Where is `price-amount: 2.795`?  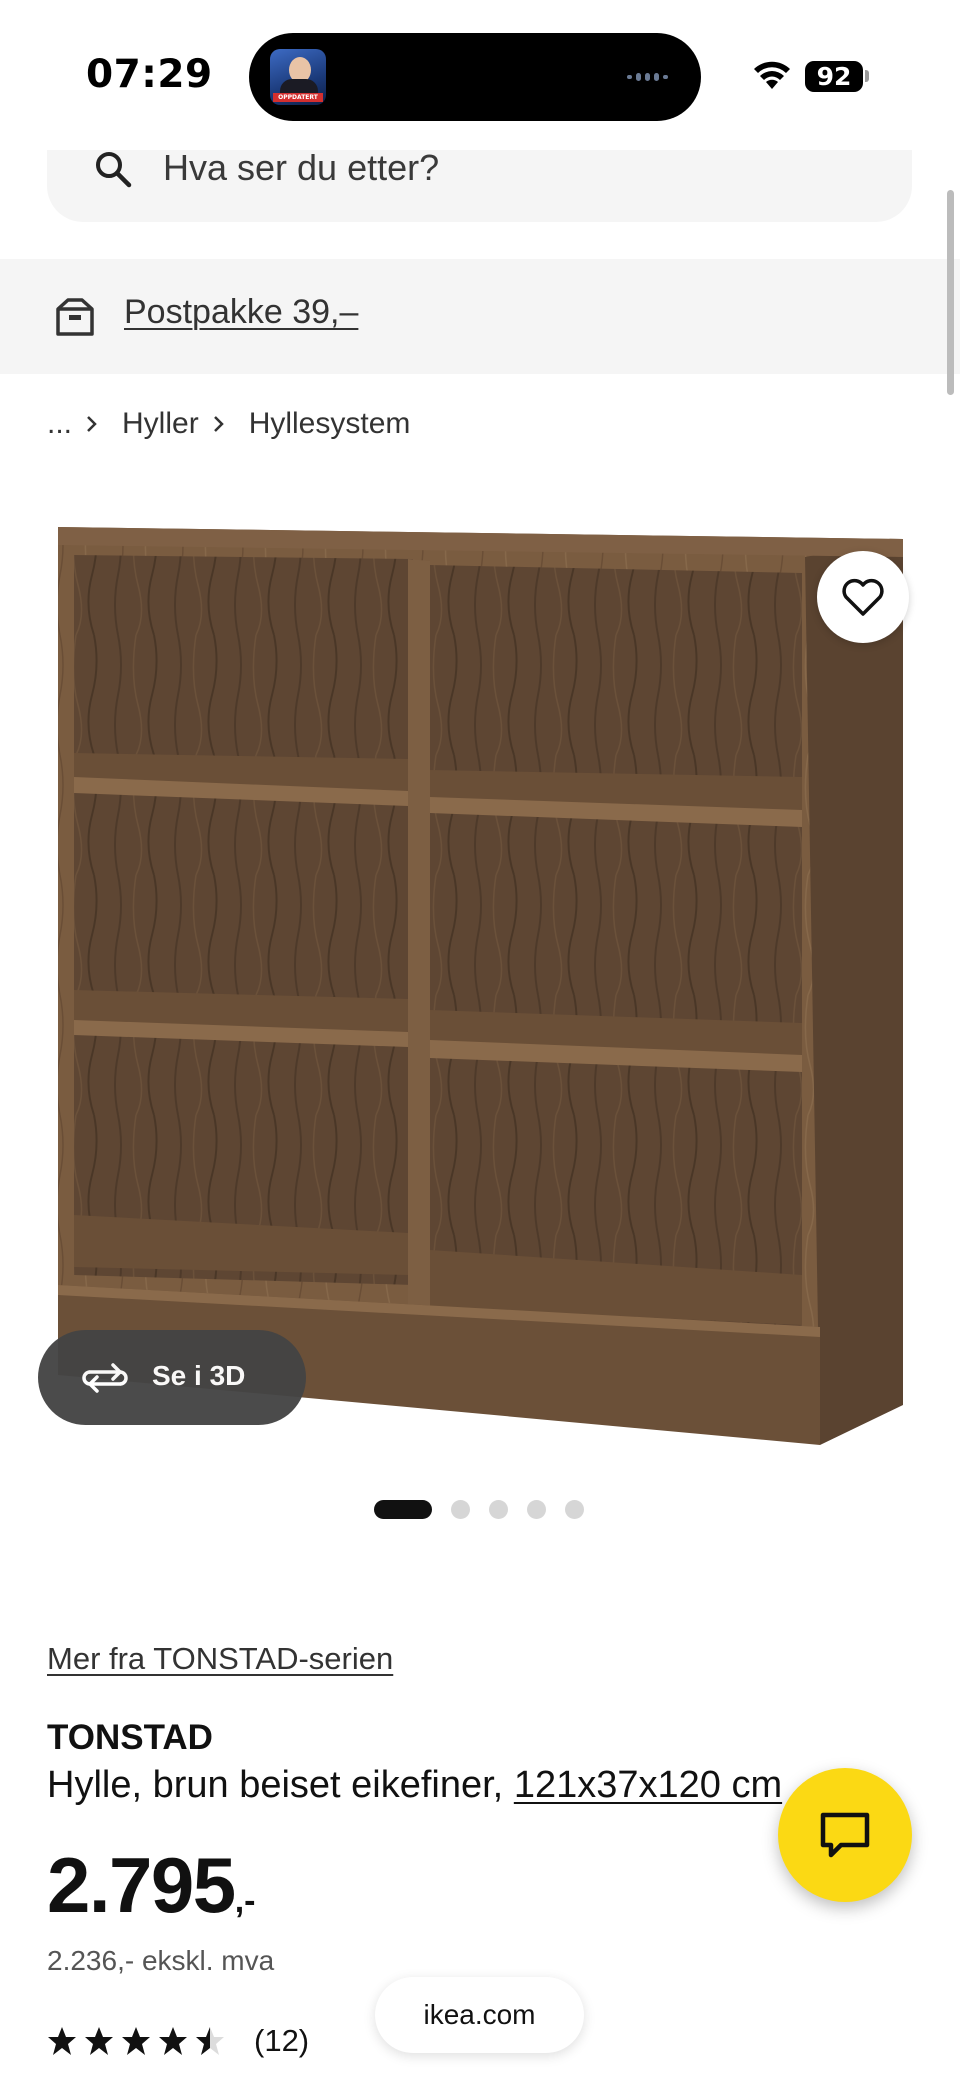
price-amount: 2.795 is located at coordinates (141, 1885).